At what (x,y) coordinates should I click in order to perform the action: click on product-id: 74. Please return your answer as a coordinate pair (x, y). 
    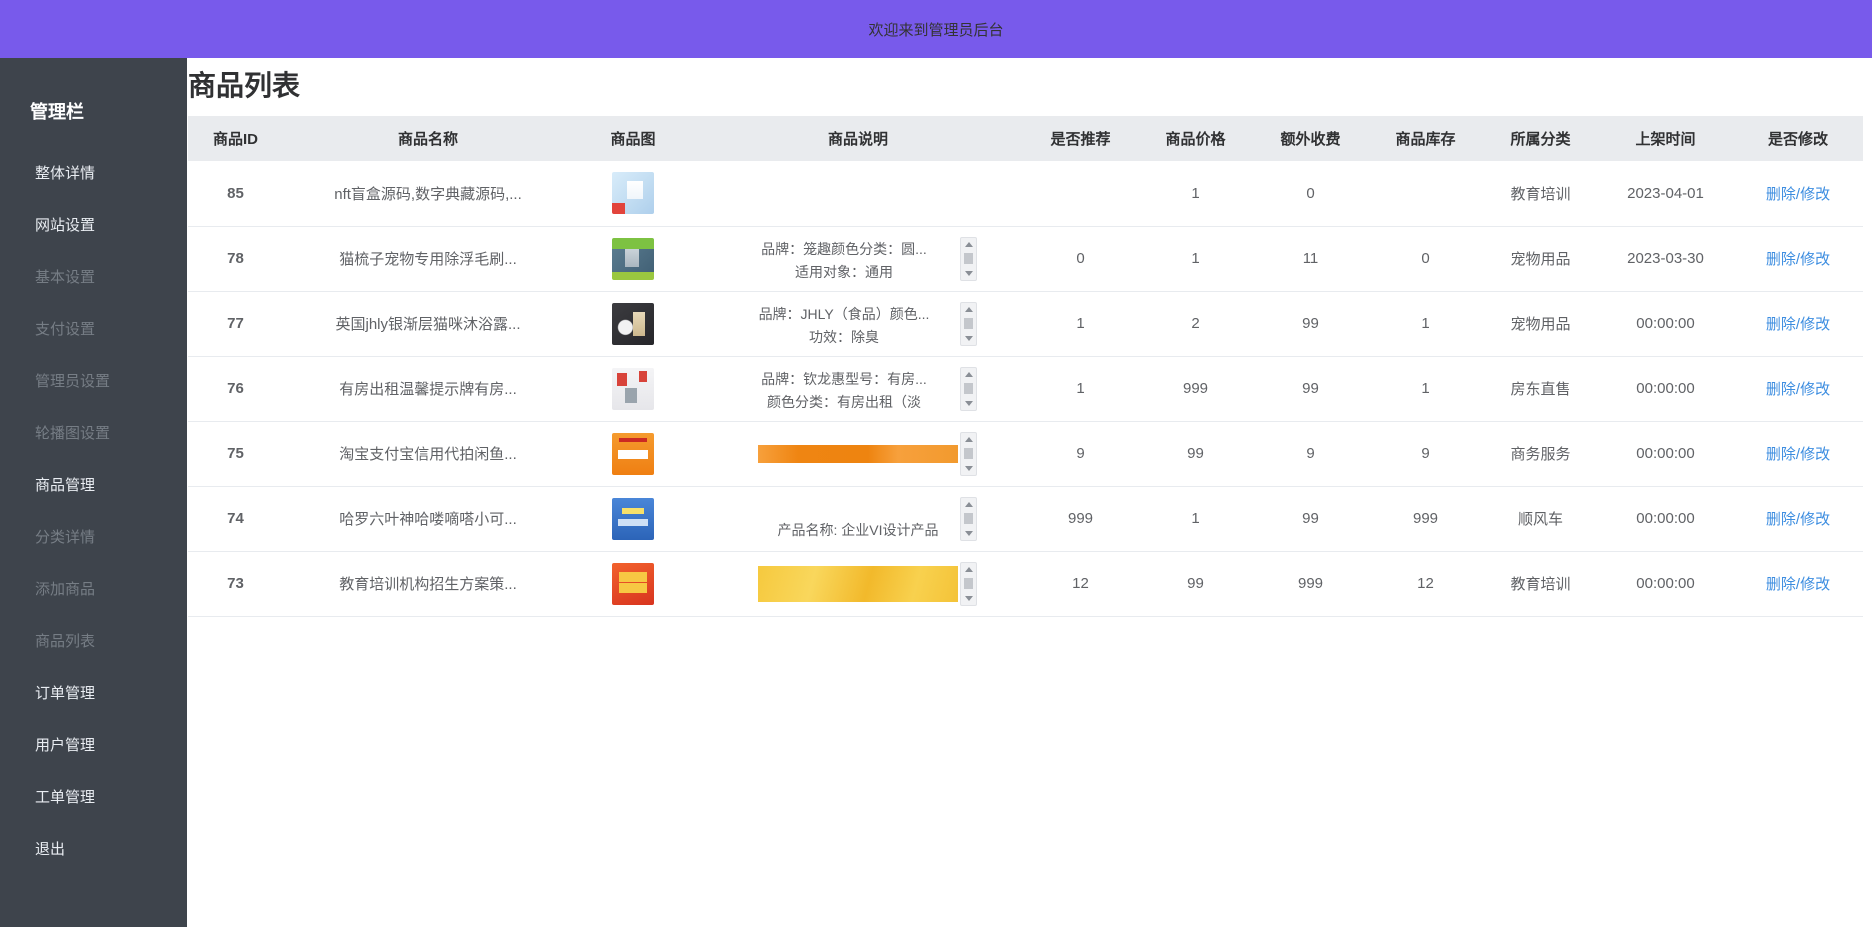
    Looking at the image, I should click on (235, 519).